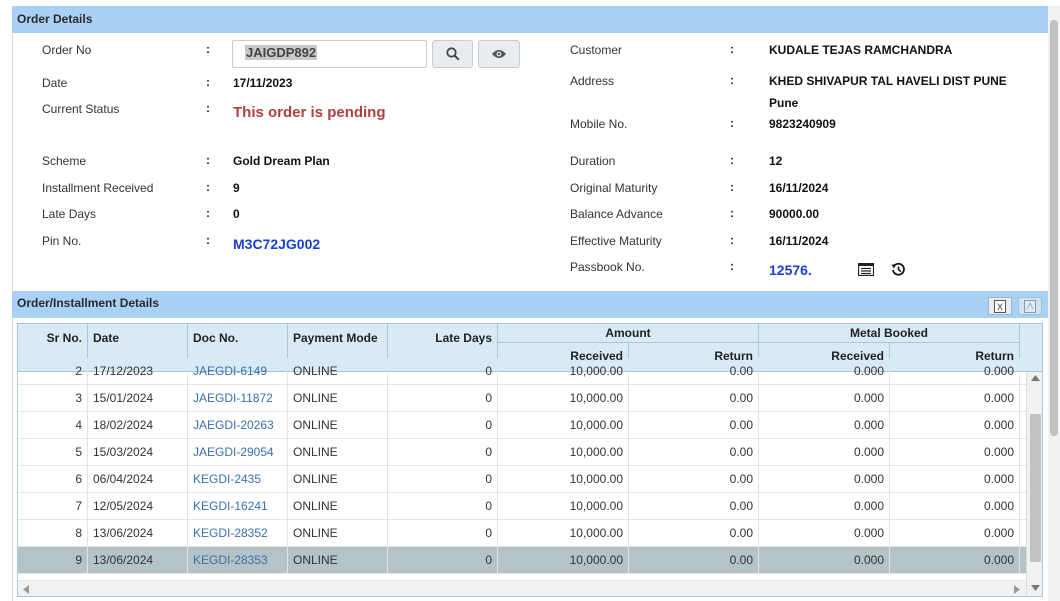  Describe the element at coordinates (64, 161) in the screenshot. I see `scheme-label: Scheme` at that location.